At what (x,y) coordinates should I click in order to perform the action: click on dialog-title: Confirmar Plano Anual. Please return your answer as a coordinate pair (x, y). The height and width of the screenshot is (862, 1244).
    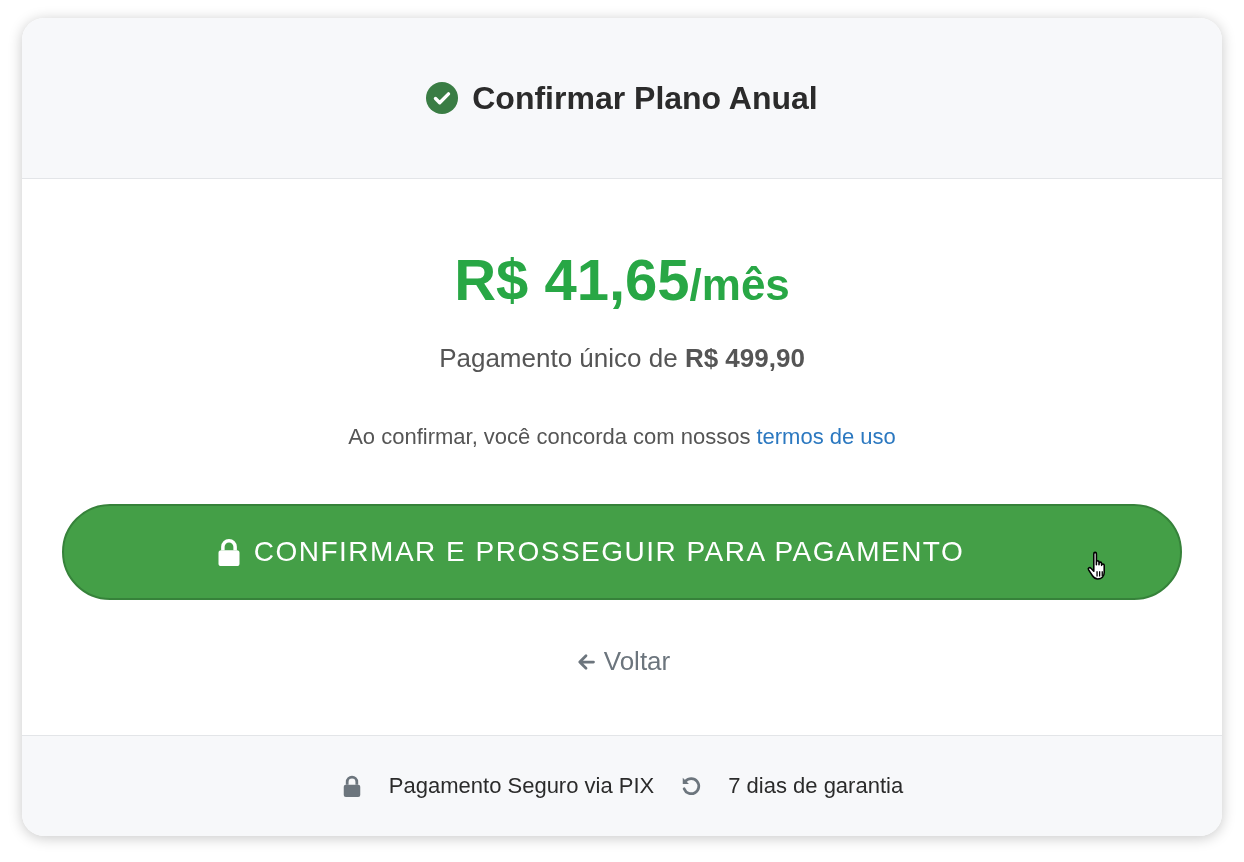
    Looking at the image, I should click on (645, 98).